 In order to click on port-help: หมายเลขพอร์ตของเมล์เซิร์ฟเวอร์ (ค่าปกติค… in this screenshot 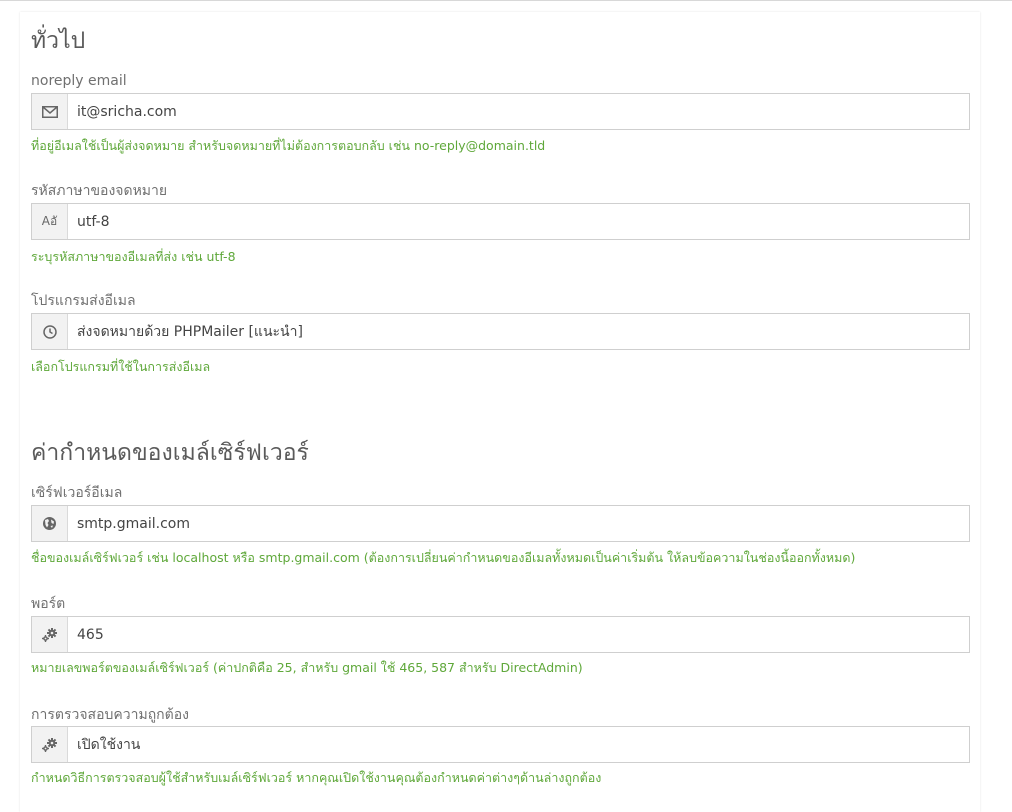, I will do `click(307, 667)`.